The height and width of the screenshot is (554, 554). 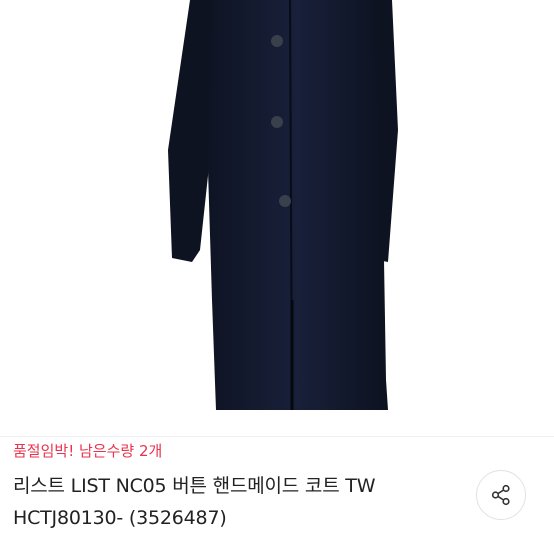 I want to click on share-button, so click(x=501, y=495).